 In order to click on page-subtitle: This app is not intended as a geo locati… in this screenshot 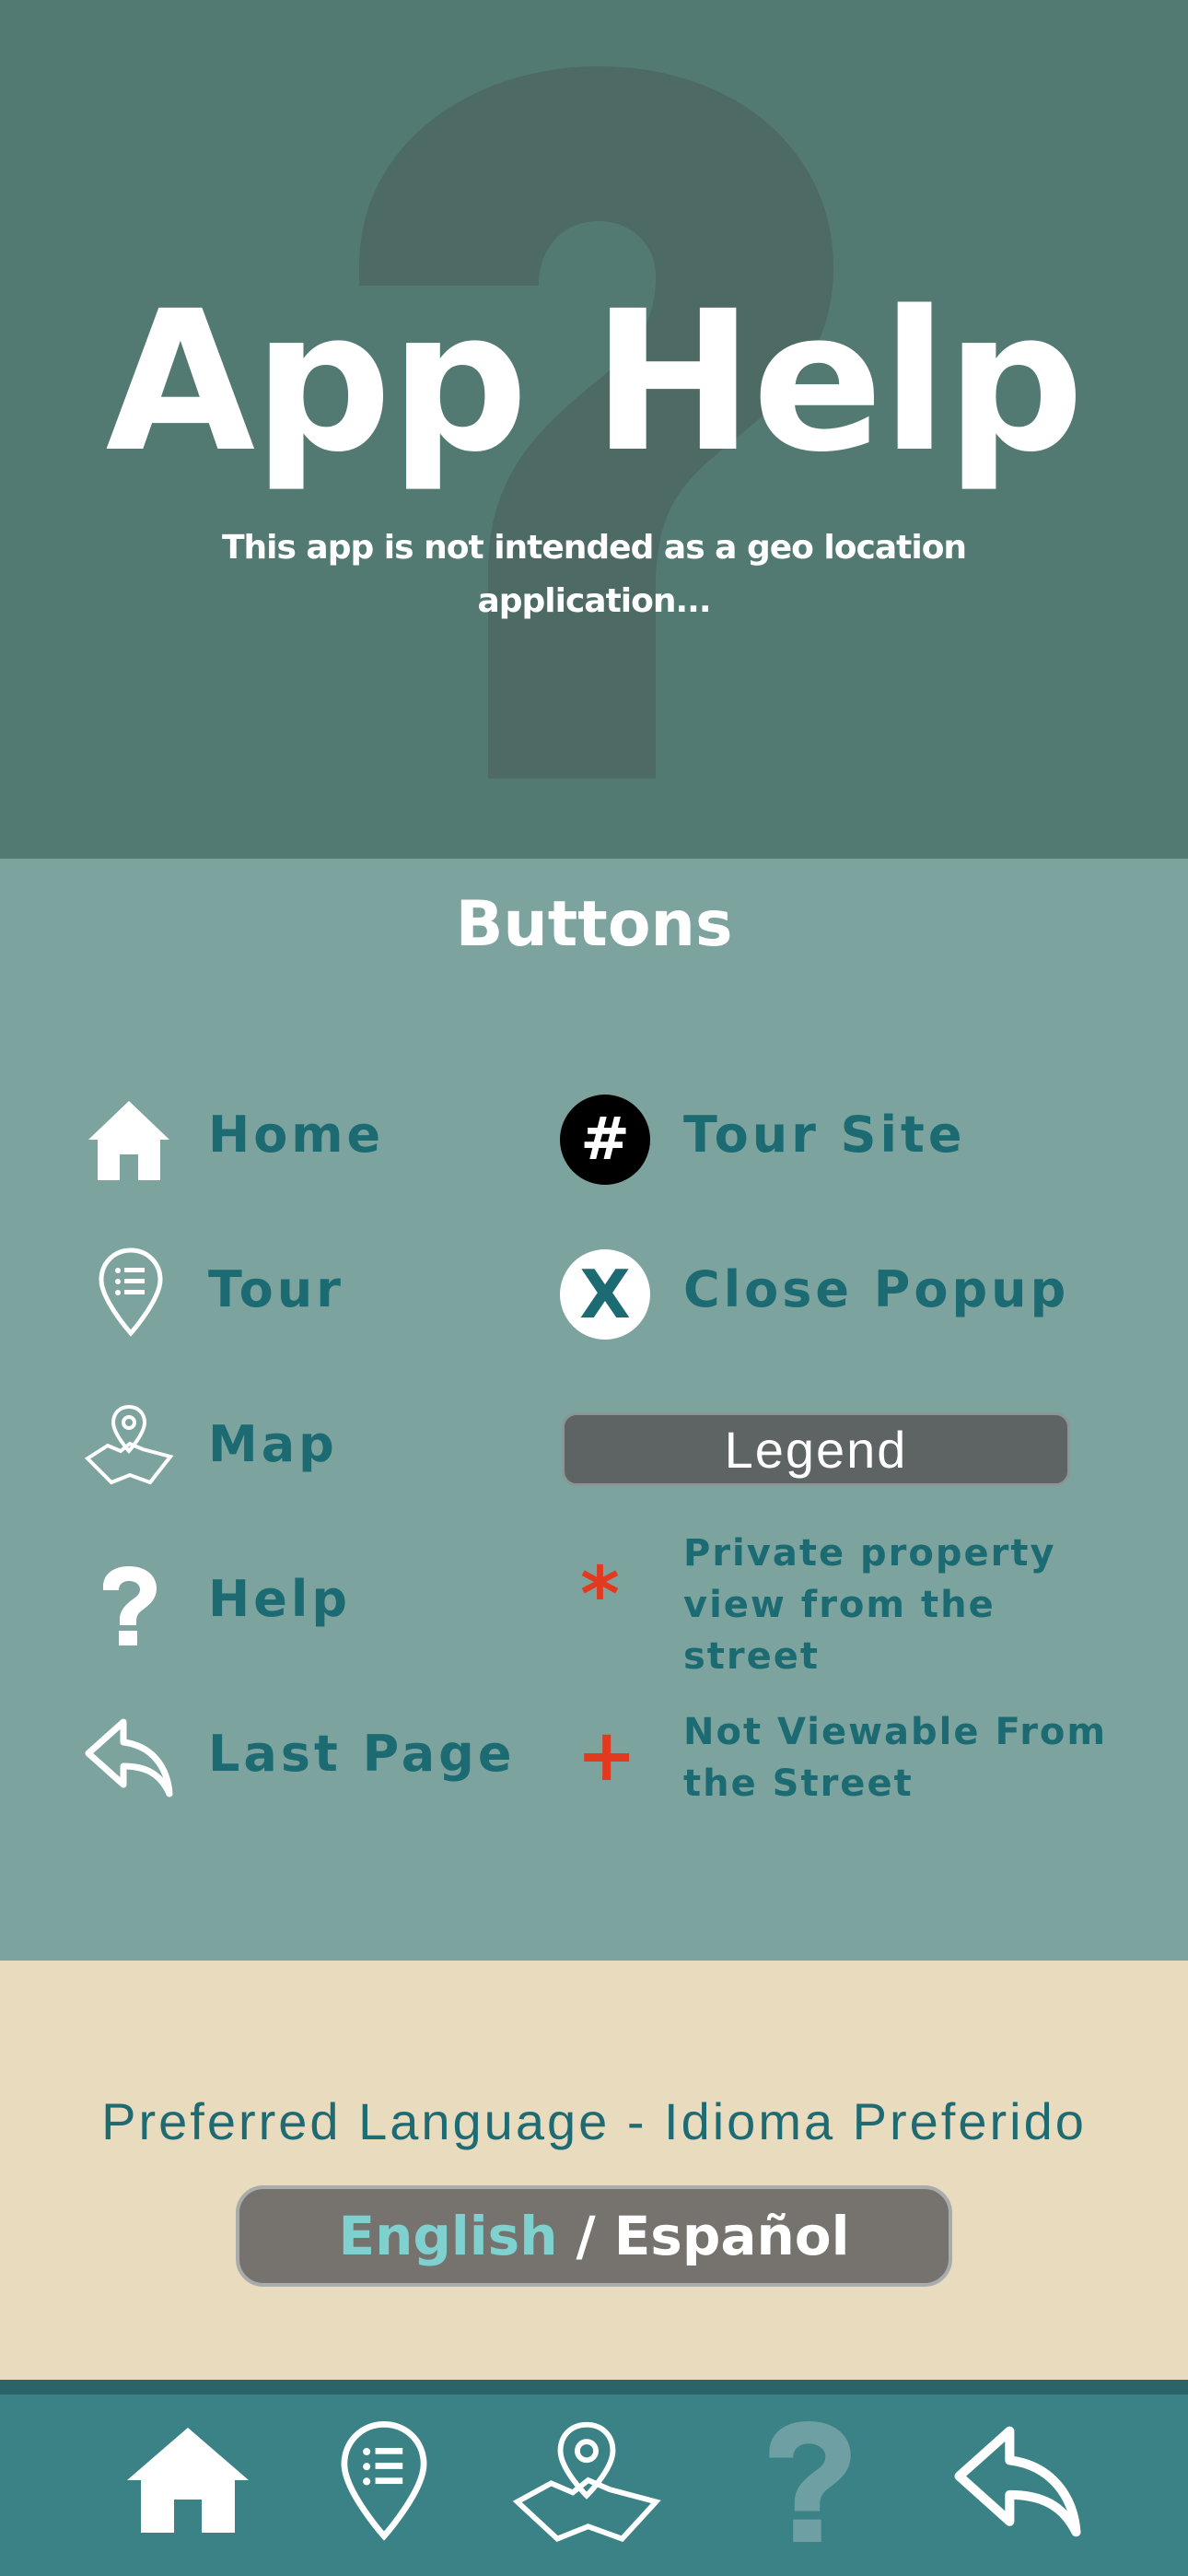, I will do `click(594, 574)`.